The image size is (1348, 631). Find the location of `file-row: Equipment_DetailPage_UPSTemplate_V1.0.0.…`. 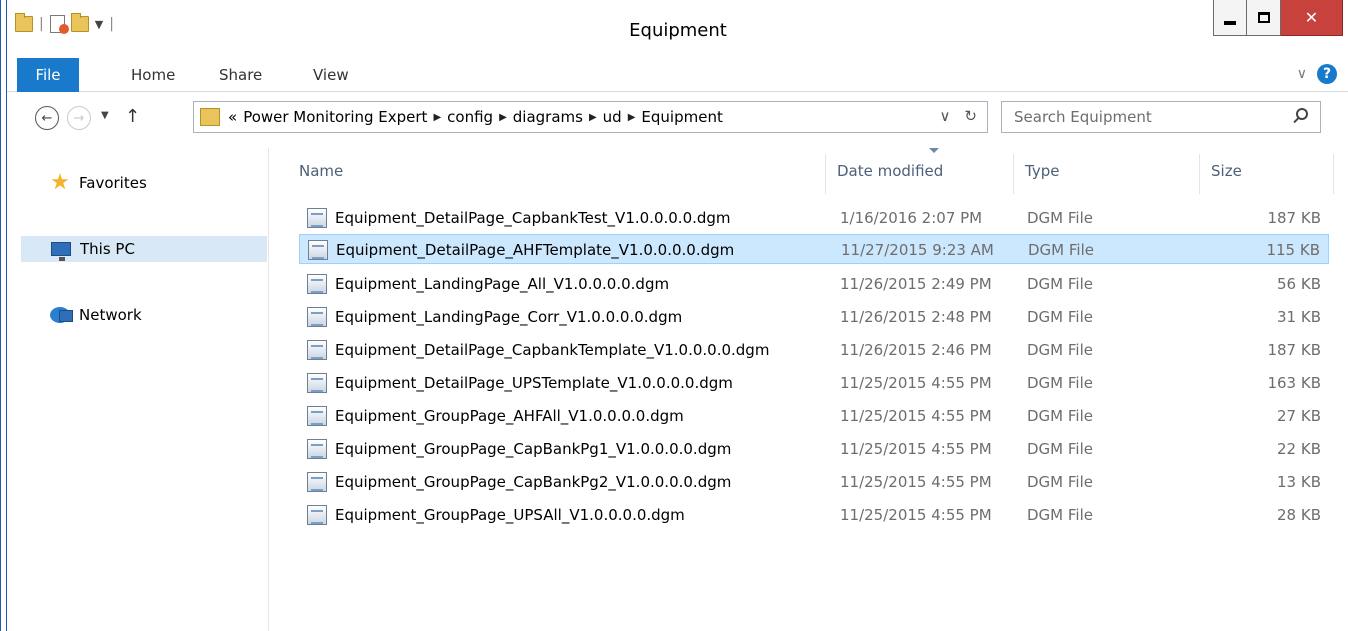

file-row: Equipment_DetailPage_UPSTemplate_V1.0.0.… is located at coordinates (814, 383).